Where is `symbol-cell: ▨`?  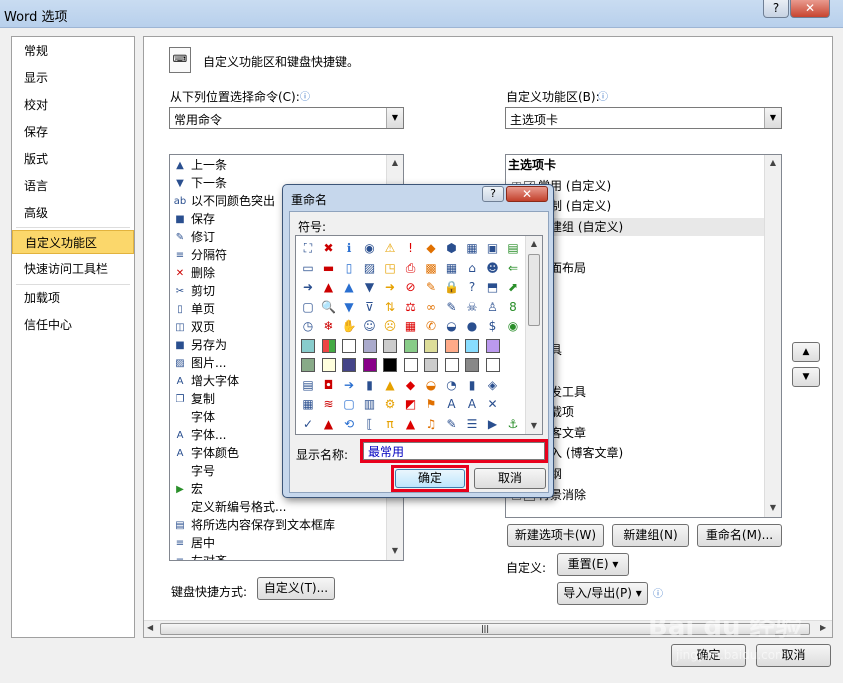
symbol-cell: ▨ is located at coordinates (370, 268).